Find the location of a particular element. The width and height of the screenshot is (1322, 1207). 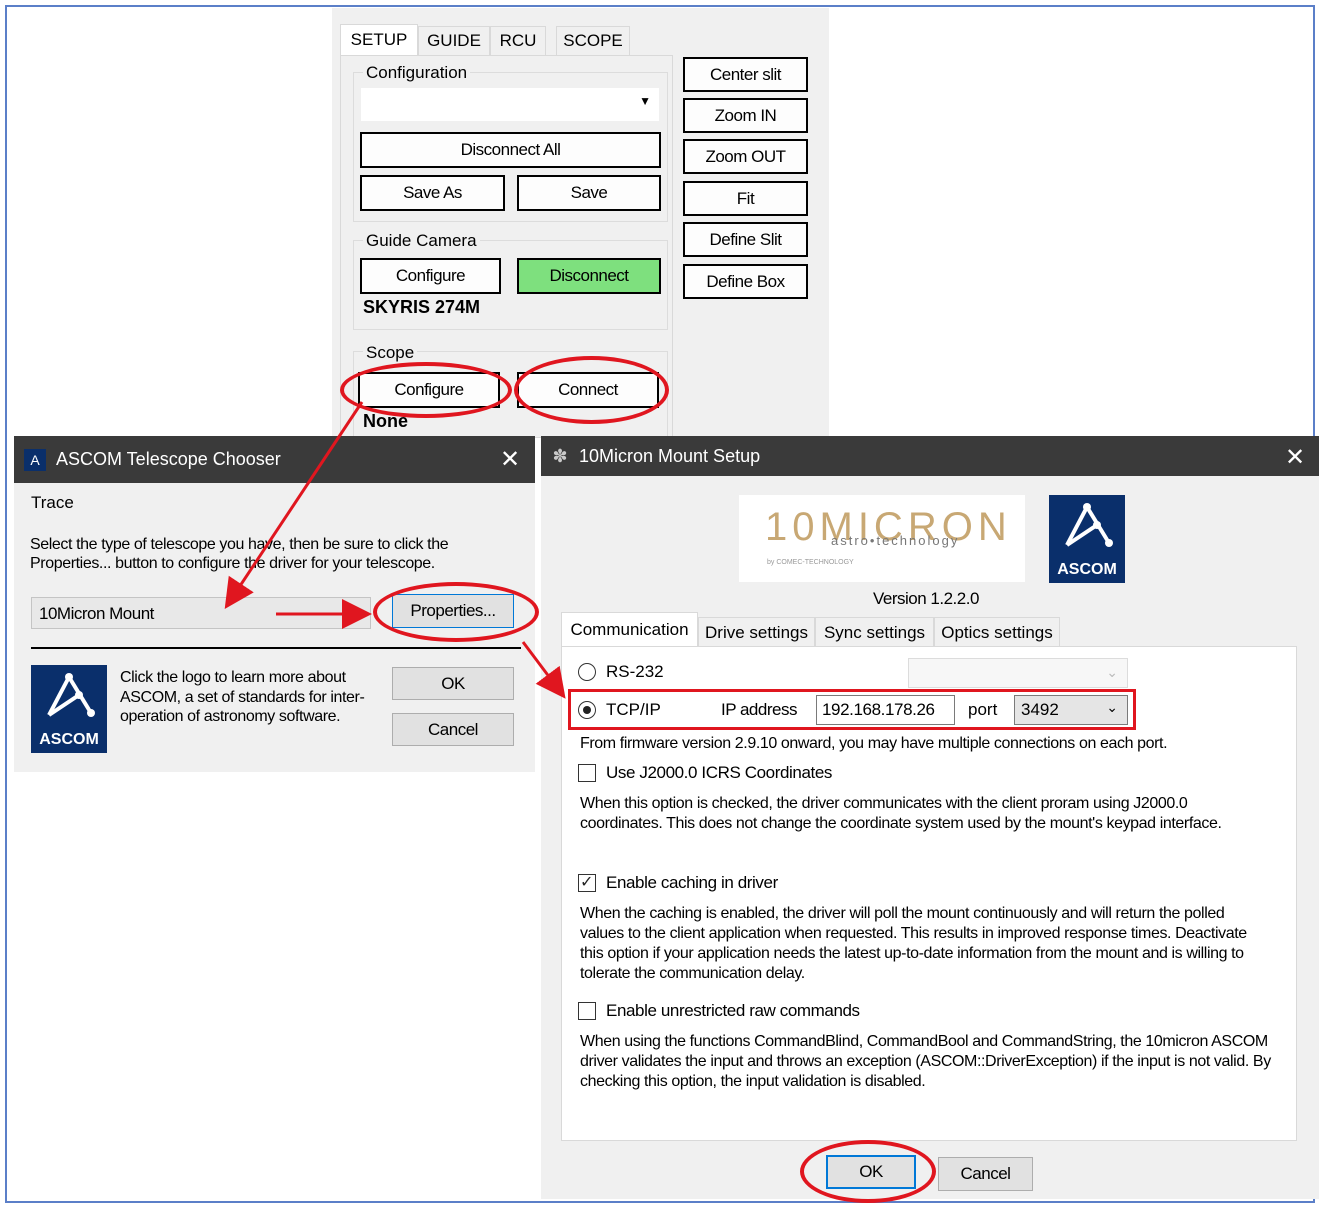

version-label: Version 1.2.2.0 is located at coordinates (926, 598).